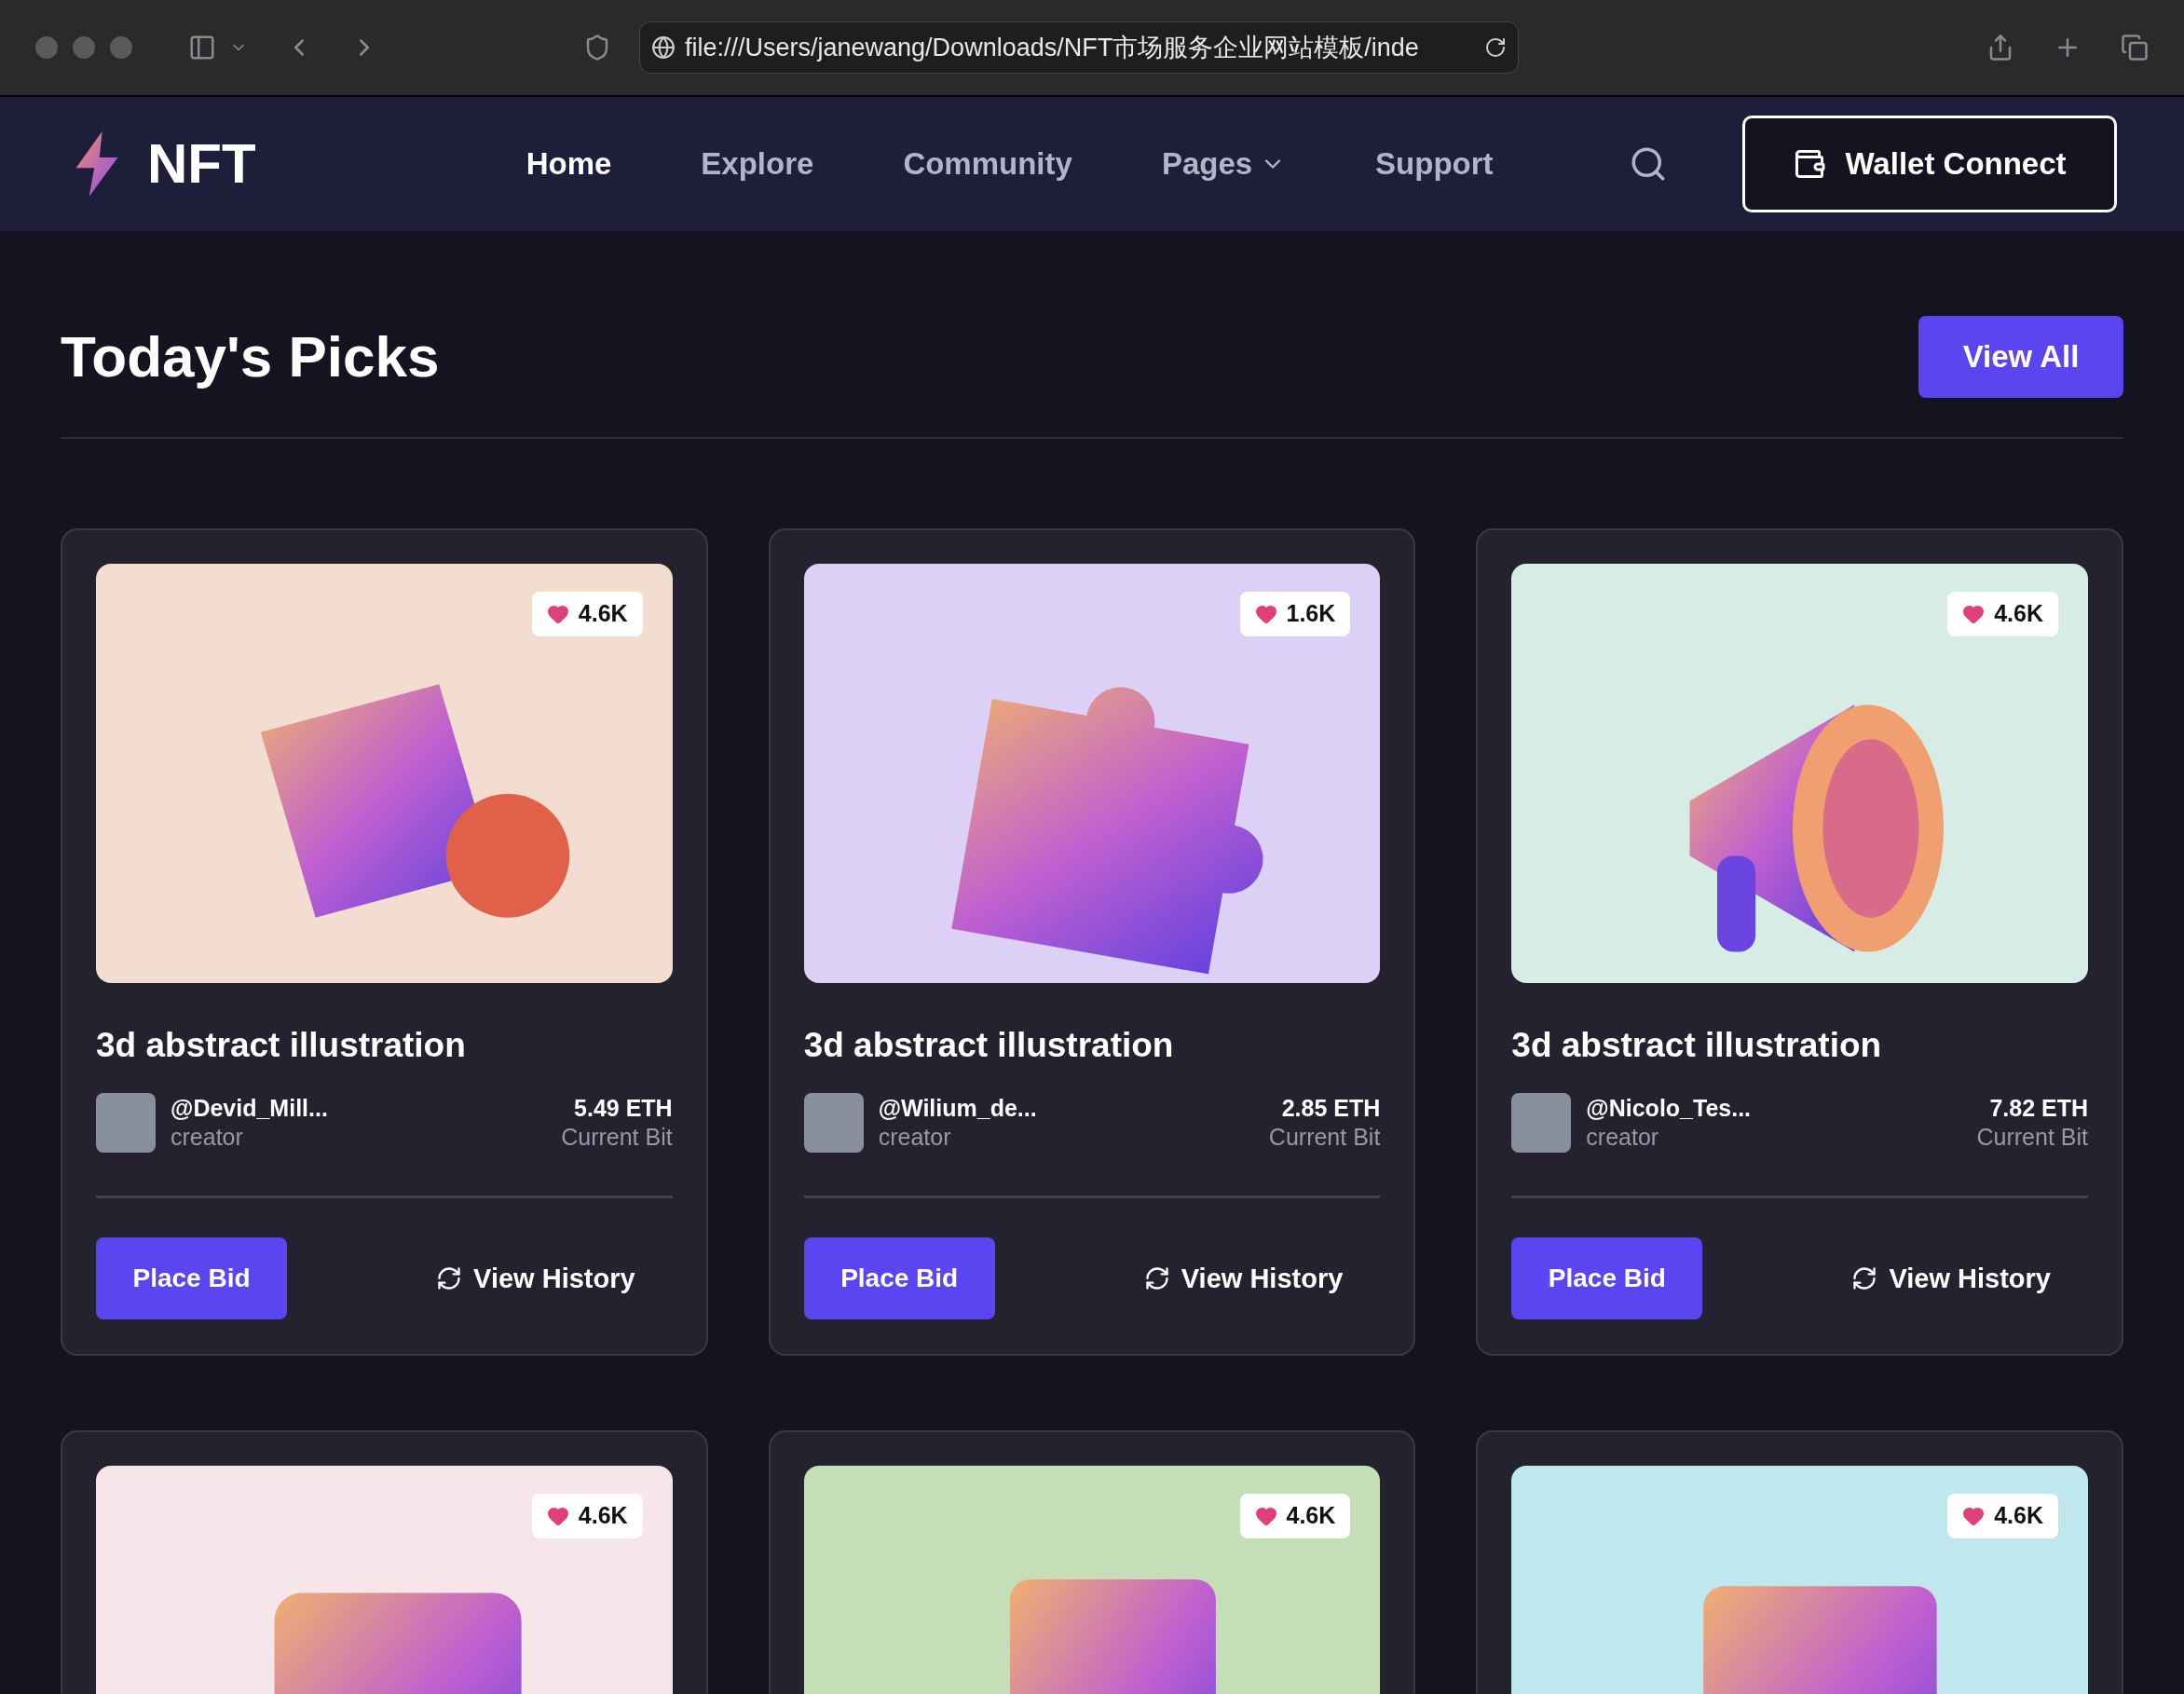 This screenshot has height=1694, width=2184. I want to click on like-count: 1.6K, so click(1311, 614).